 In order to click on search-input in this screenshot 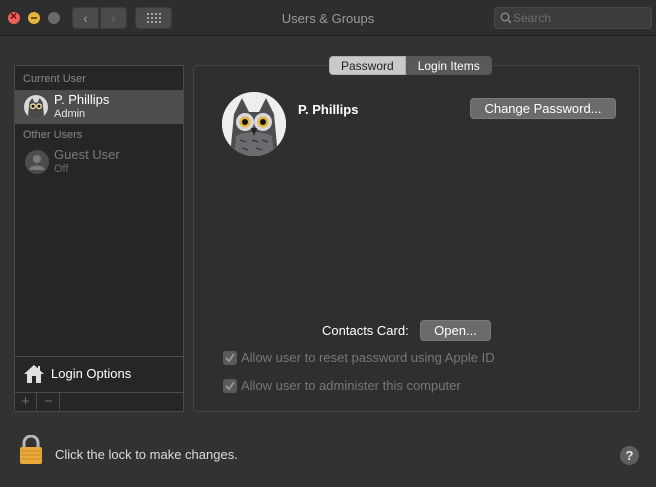, I will do `click(580, 18)`.